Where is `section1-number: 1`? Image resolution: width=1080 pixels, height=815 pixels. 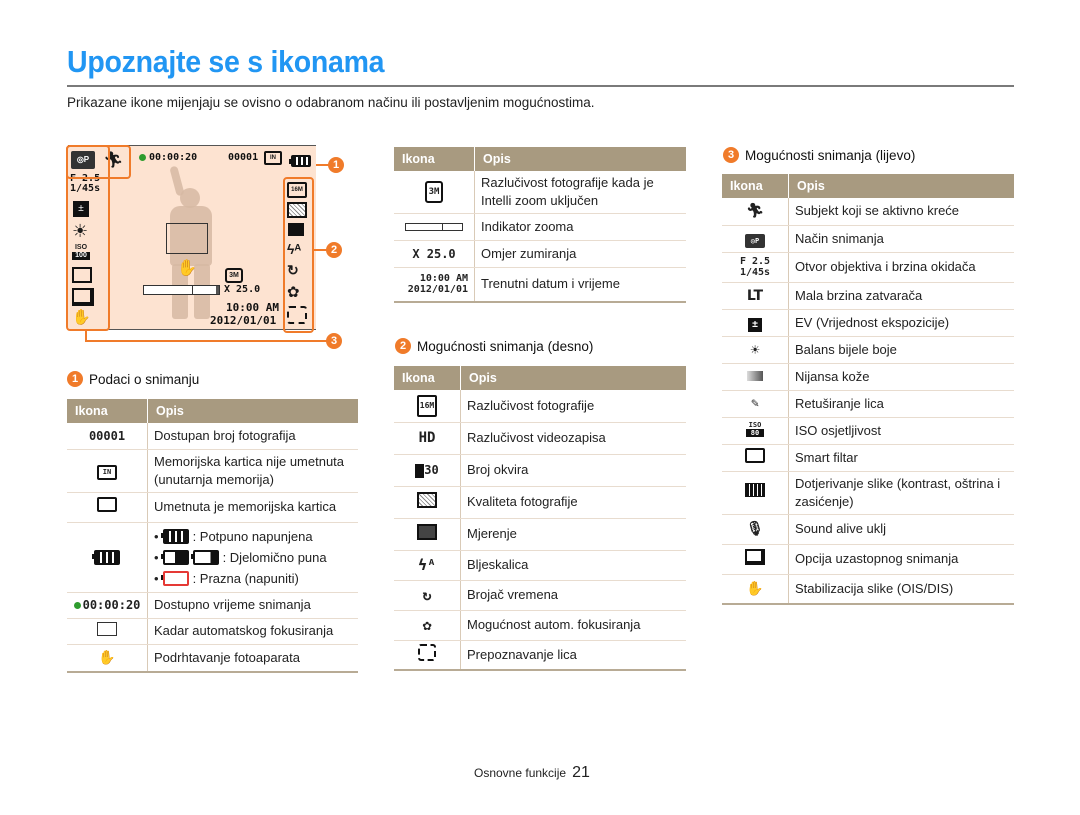
section1-number: 1 is located at coordinates (75, 379).